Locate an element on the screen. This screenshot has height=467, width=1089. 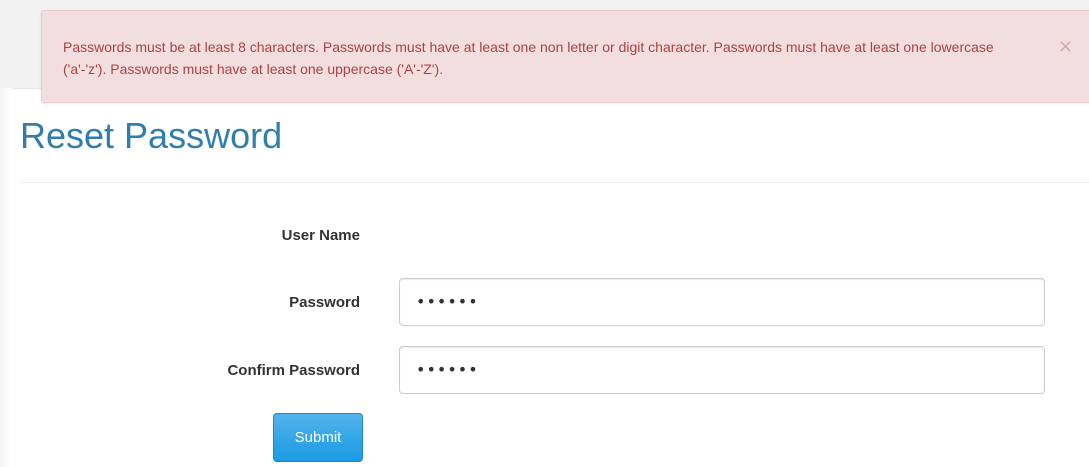
content-edge is located at coordinates (6, 277).